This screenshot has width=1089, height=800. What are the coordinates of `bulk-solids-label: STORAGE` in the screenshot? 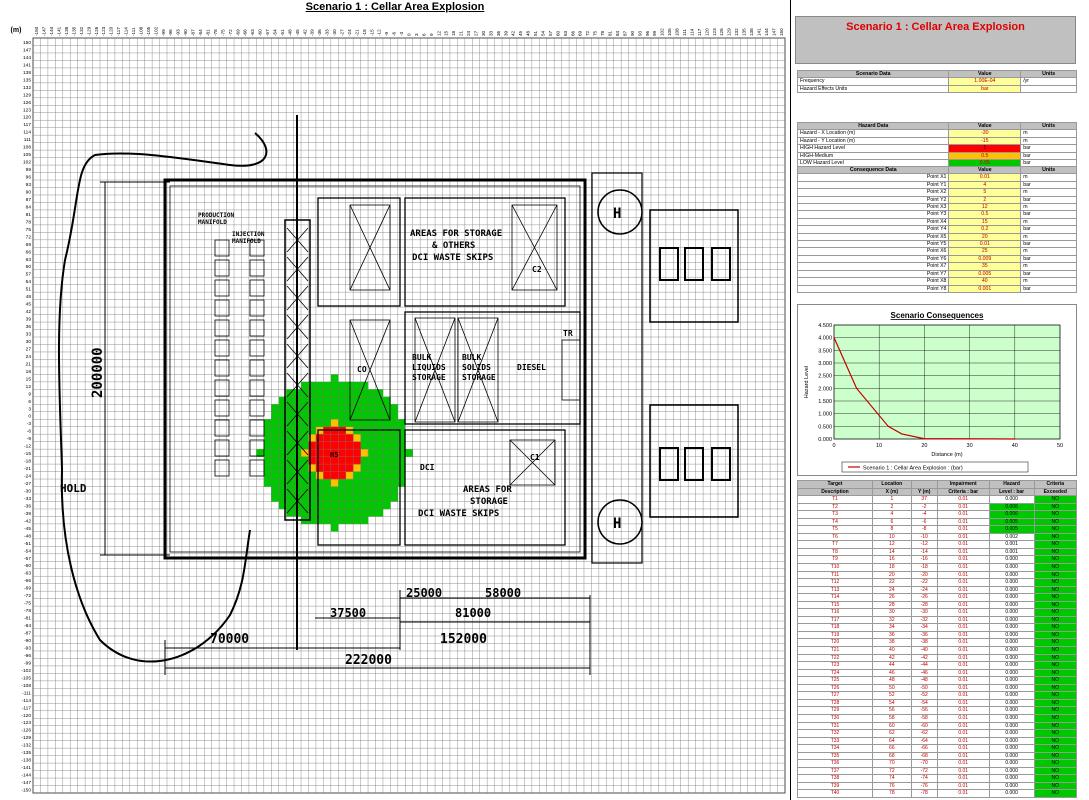 It's located at (479, 377).